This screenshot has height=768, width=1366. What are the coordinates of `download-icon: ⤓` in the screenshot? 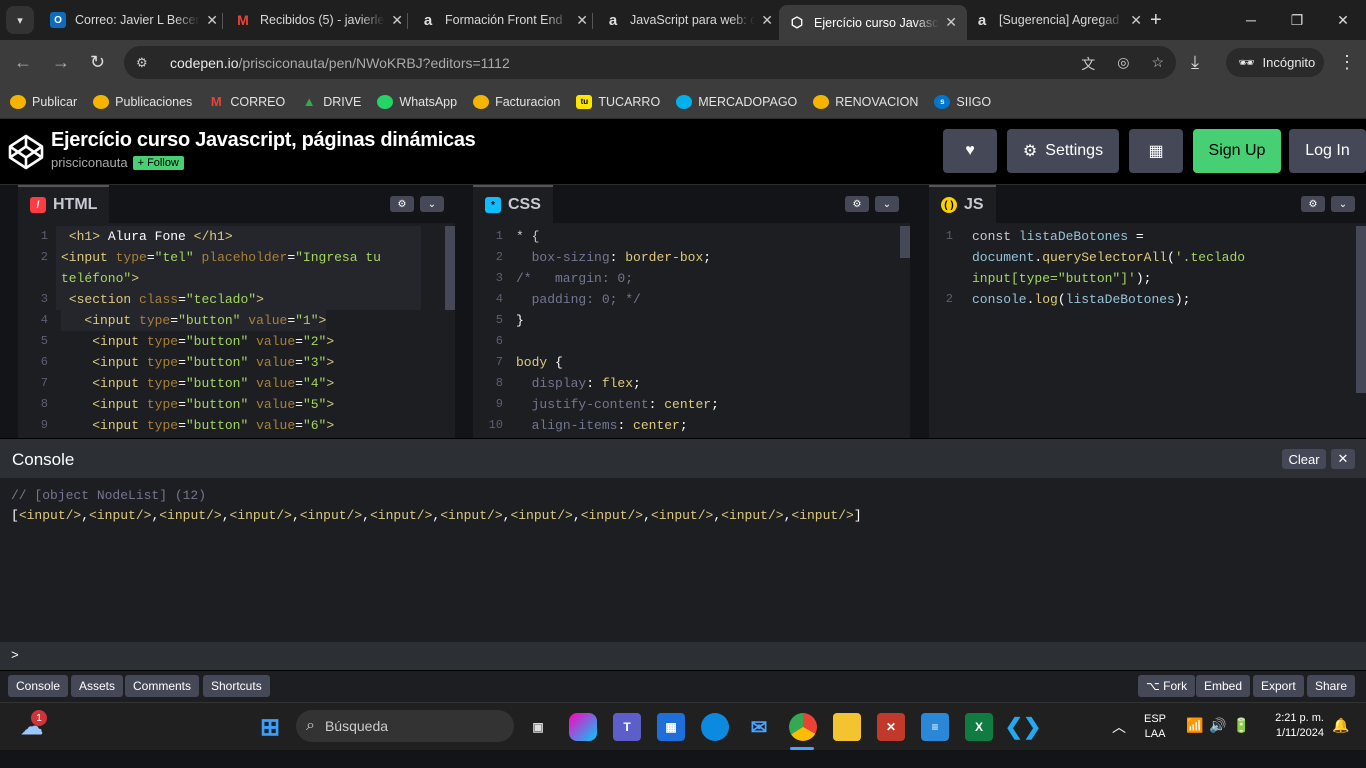 It's located at (1195, 62).